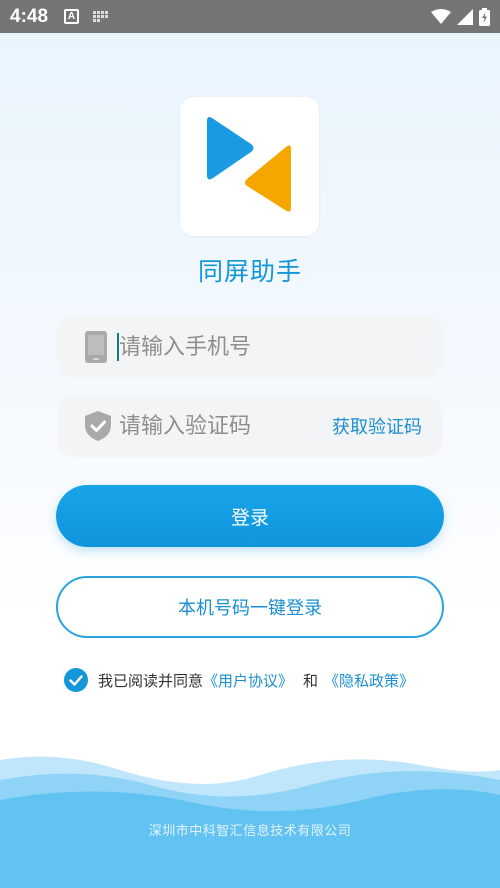 The height and width of the screenshot is (888, 500). What do you see at coordinates (250, 822) in the screenshot?
I see `footer-wave` at bounding box center [250, 822].